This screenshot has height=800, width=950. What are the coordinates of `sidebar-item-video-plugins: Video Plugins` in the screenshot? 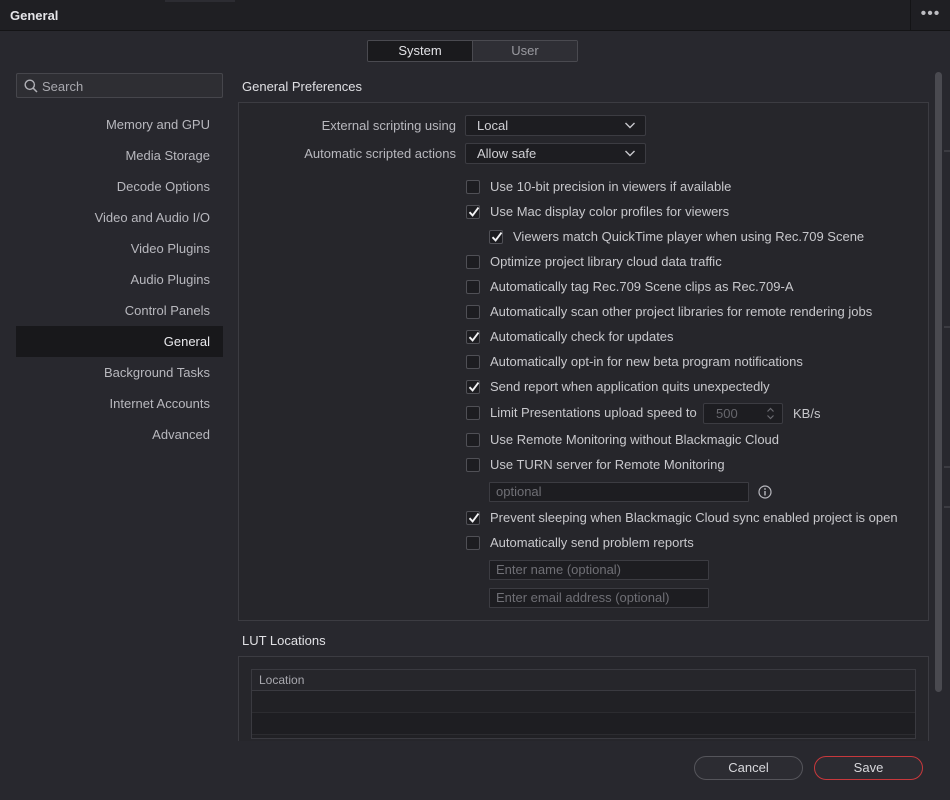 It's located at (119, 248).